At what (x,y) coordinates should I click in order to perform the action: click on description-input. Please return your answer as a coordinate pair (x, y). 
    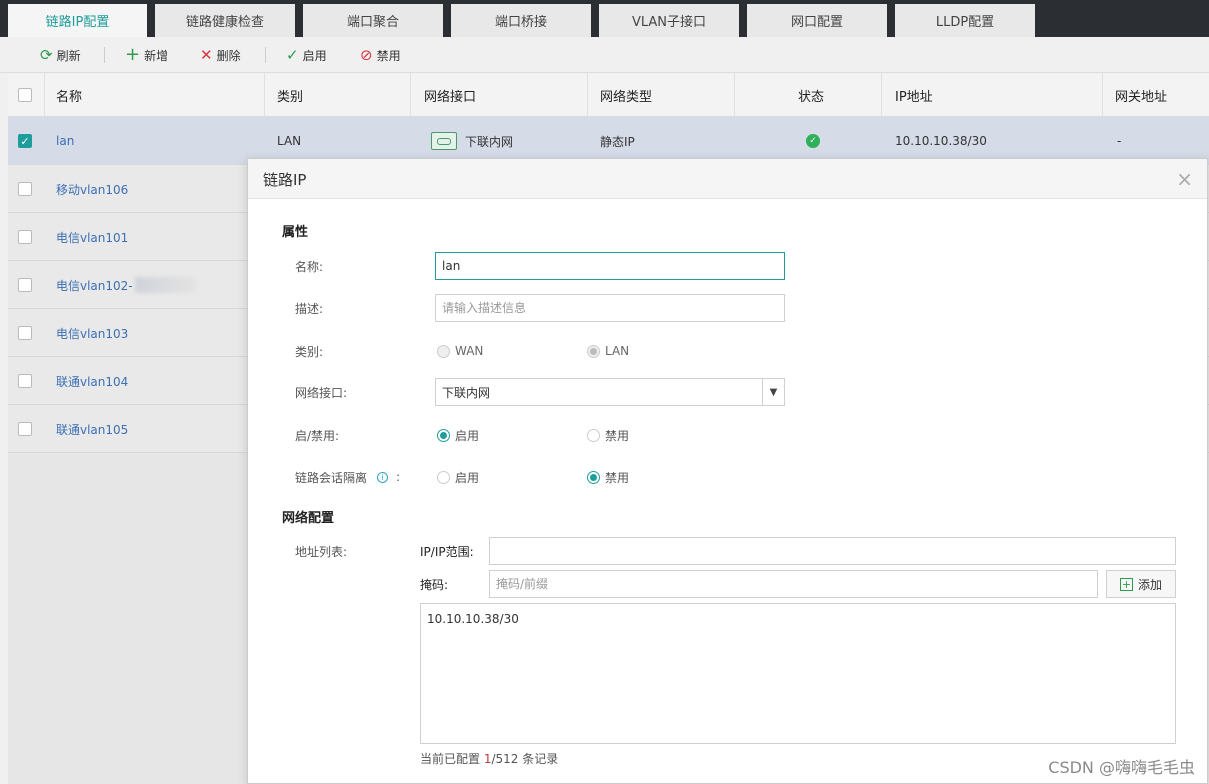
    Looking at the image, I should click on (610, 308).